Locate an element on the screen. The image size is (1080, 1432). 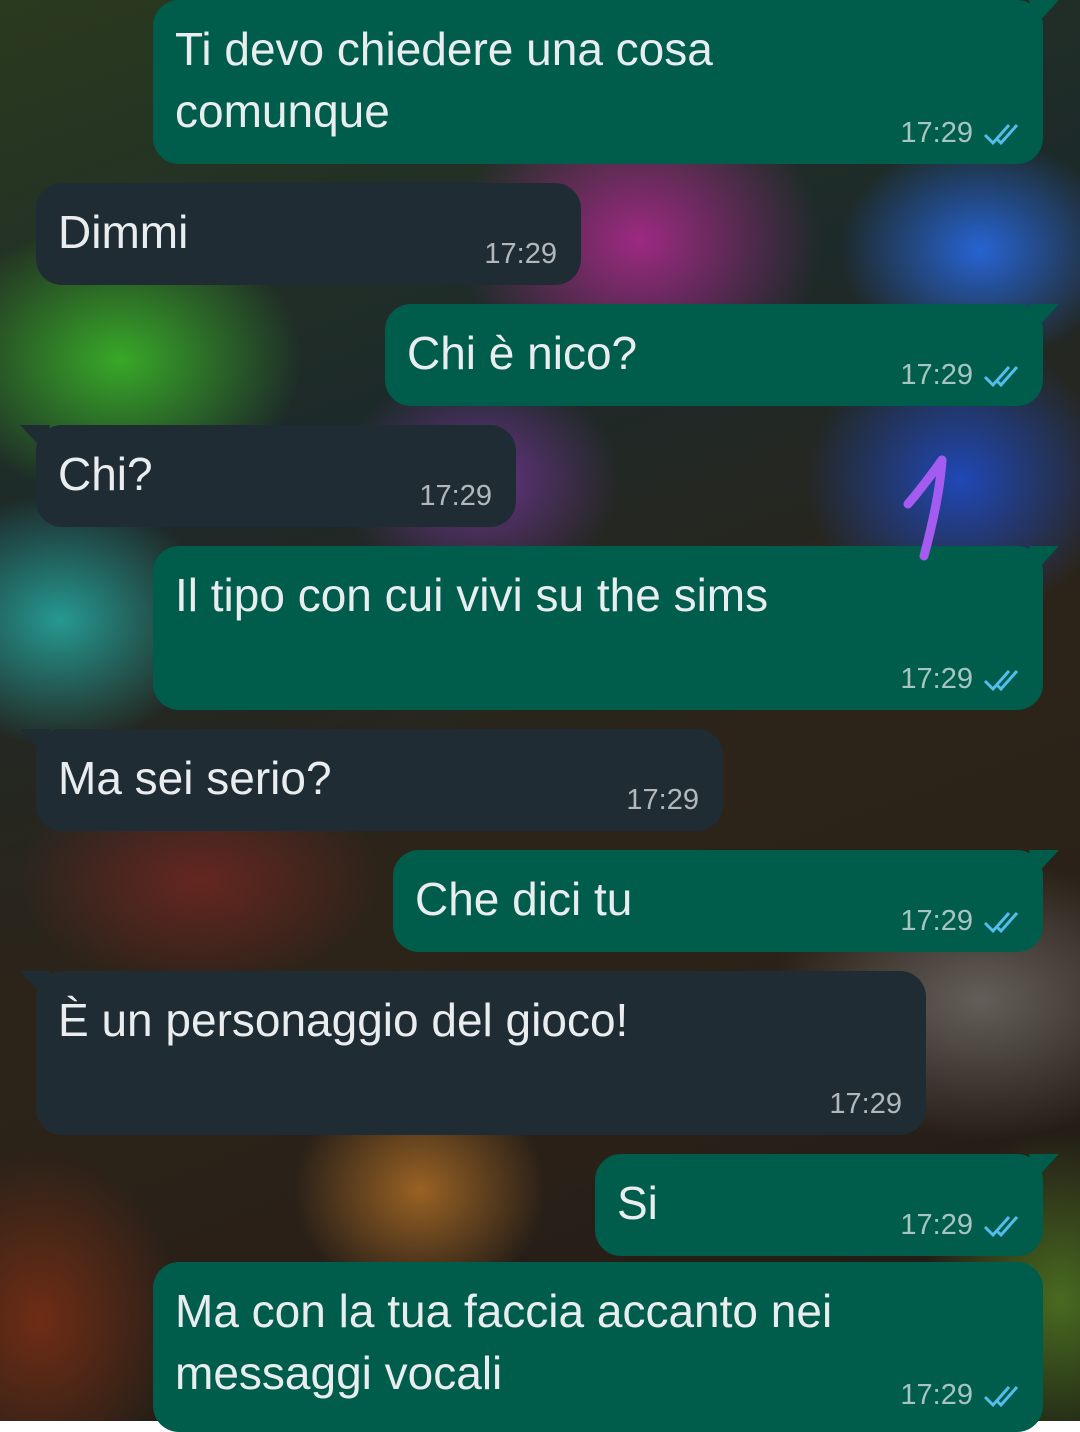
message-text: Il tipo con cui vivi su the sims is located at coordinates (472, 595).